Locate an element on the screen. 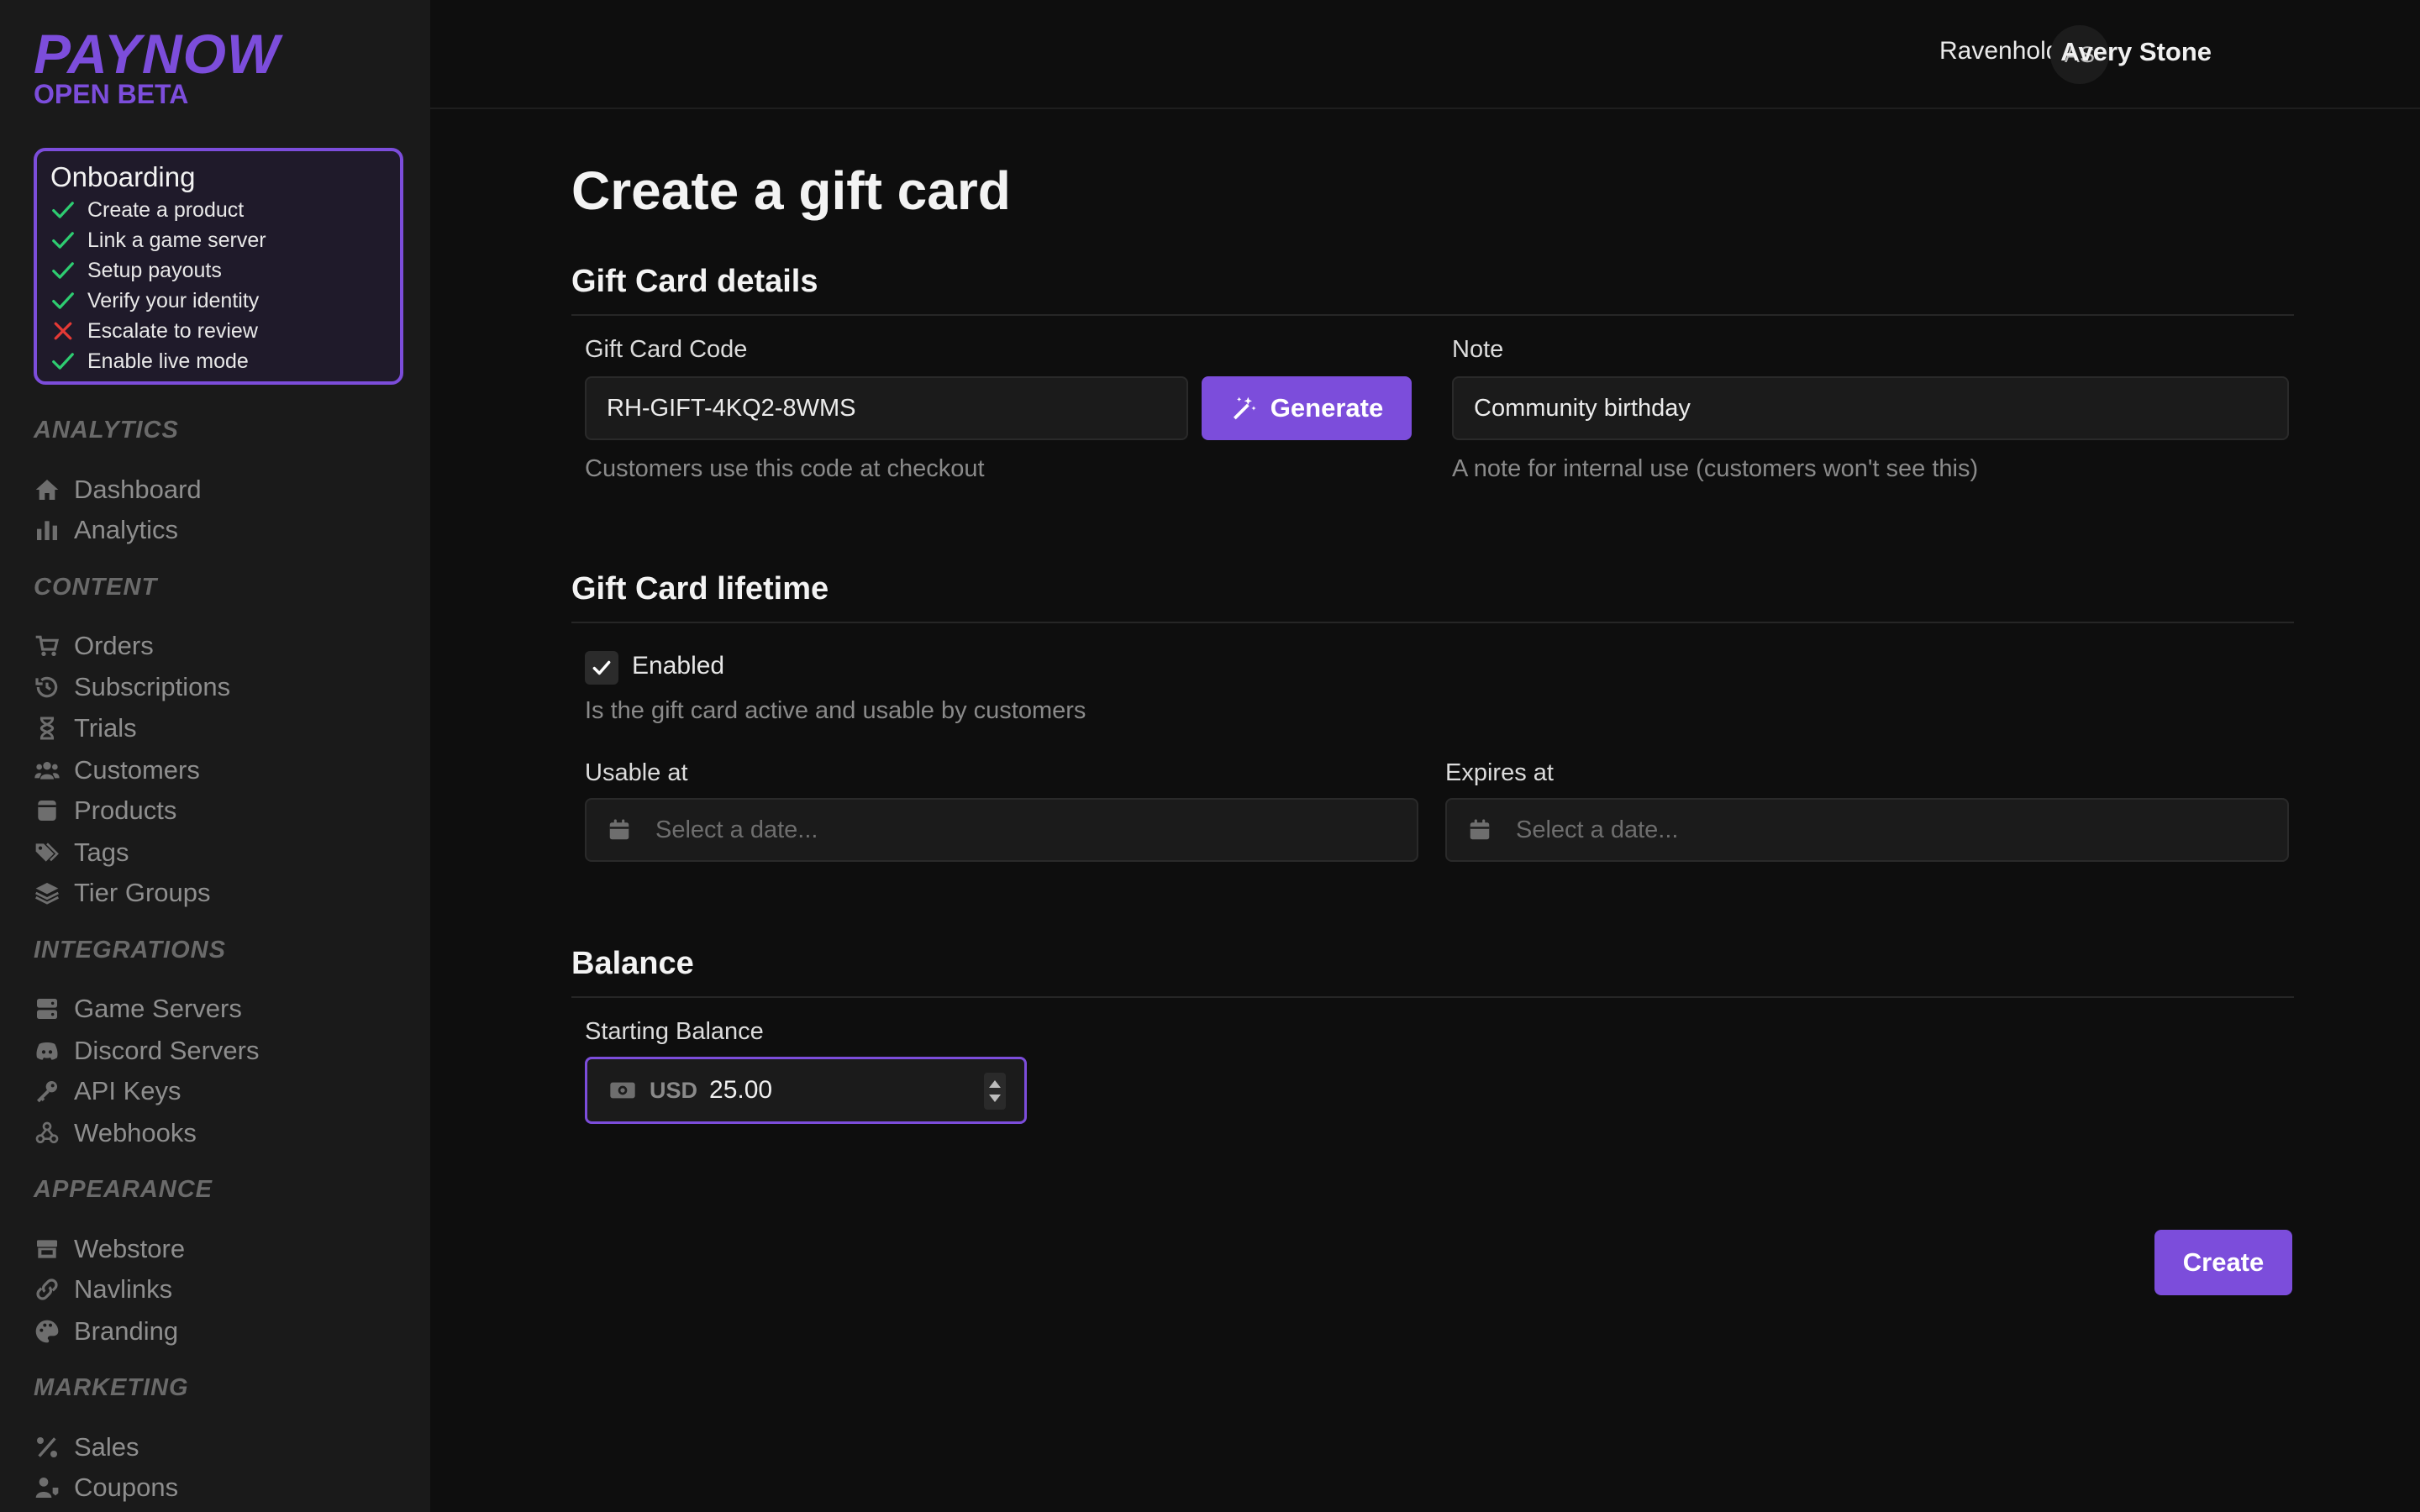 This screenshot has height=1512, width=2420. nav-section-marketing: MARKETING is located at coordinates (112, 1387).